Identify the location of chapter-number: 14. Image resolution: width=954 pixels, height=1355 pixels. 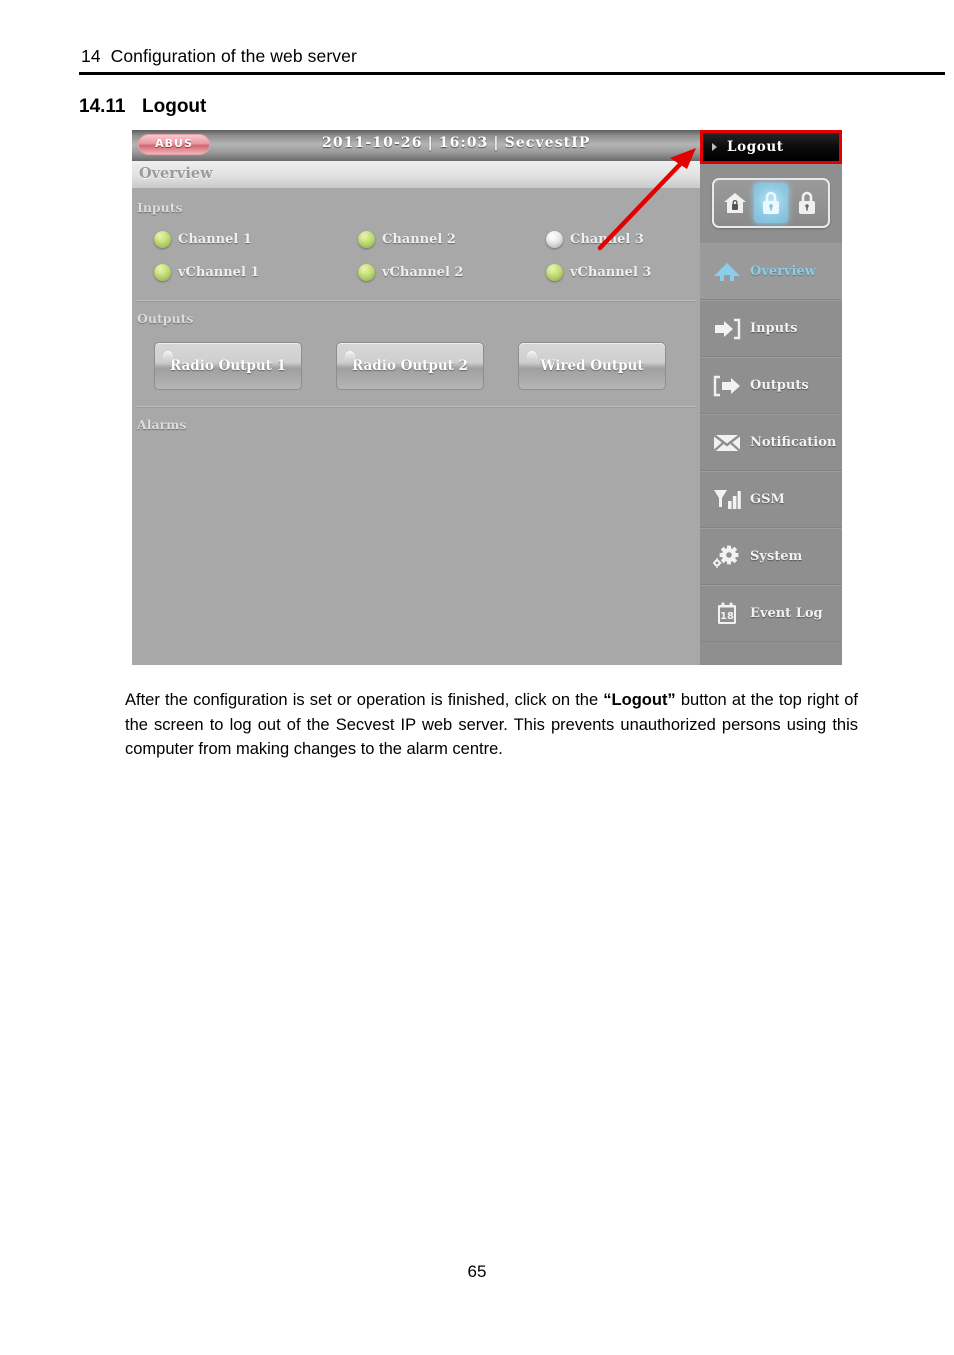
(91, 56).